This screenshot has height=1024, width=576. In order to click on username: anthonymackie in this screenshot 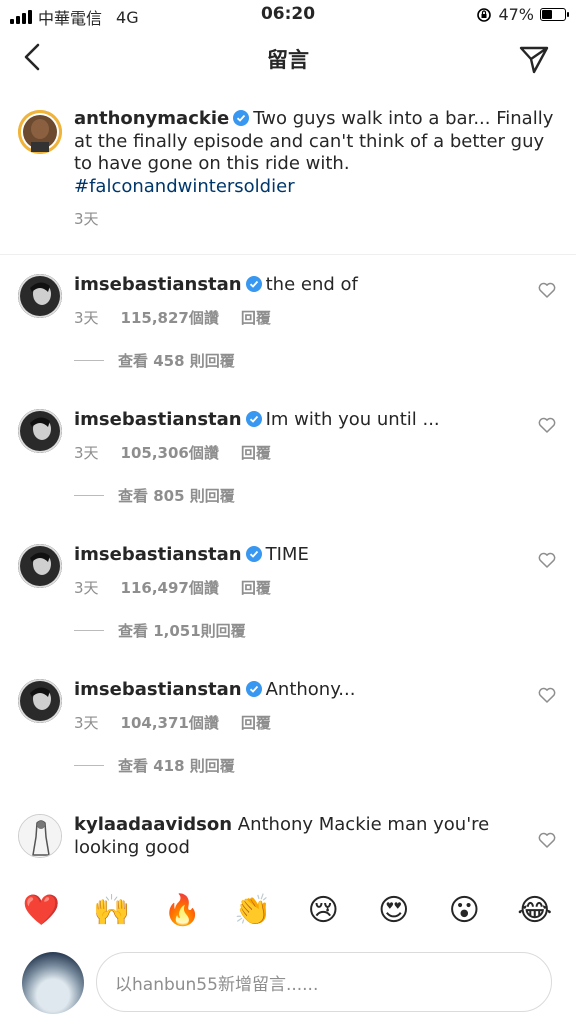, I will do `click(151, 118)`.